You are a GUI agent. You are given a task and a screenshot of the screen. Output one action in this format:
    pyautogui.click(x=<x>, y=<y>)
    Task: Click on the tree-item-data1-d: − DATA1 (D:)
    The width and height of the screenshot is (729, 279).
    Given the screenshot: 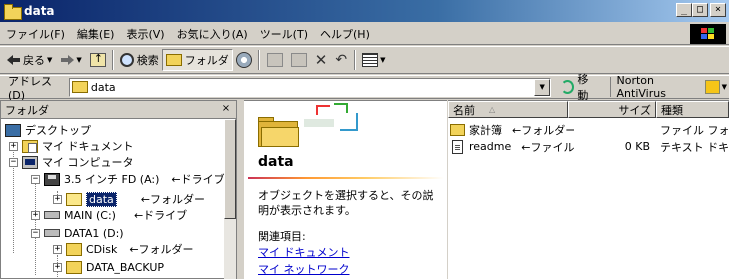 What is the action you would take?
    pyautogui.click(x=77, y=233)
    